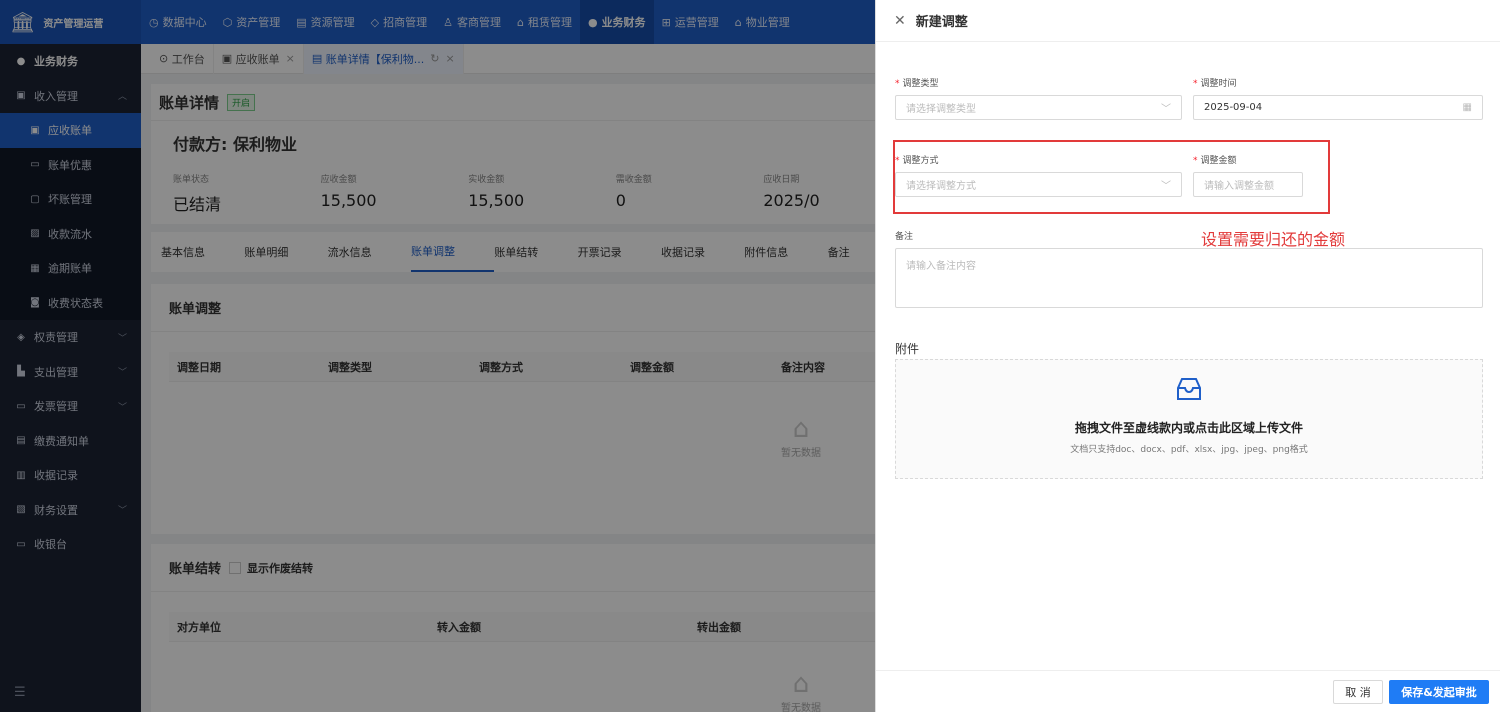 The height and width of the screenshot is (712, 1500). What do you see at coordinates (1338, 107) in the screenshot?
I see `adjust-time-picker: 2025-09-04 ▦` at bounding box center [1338, 107].